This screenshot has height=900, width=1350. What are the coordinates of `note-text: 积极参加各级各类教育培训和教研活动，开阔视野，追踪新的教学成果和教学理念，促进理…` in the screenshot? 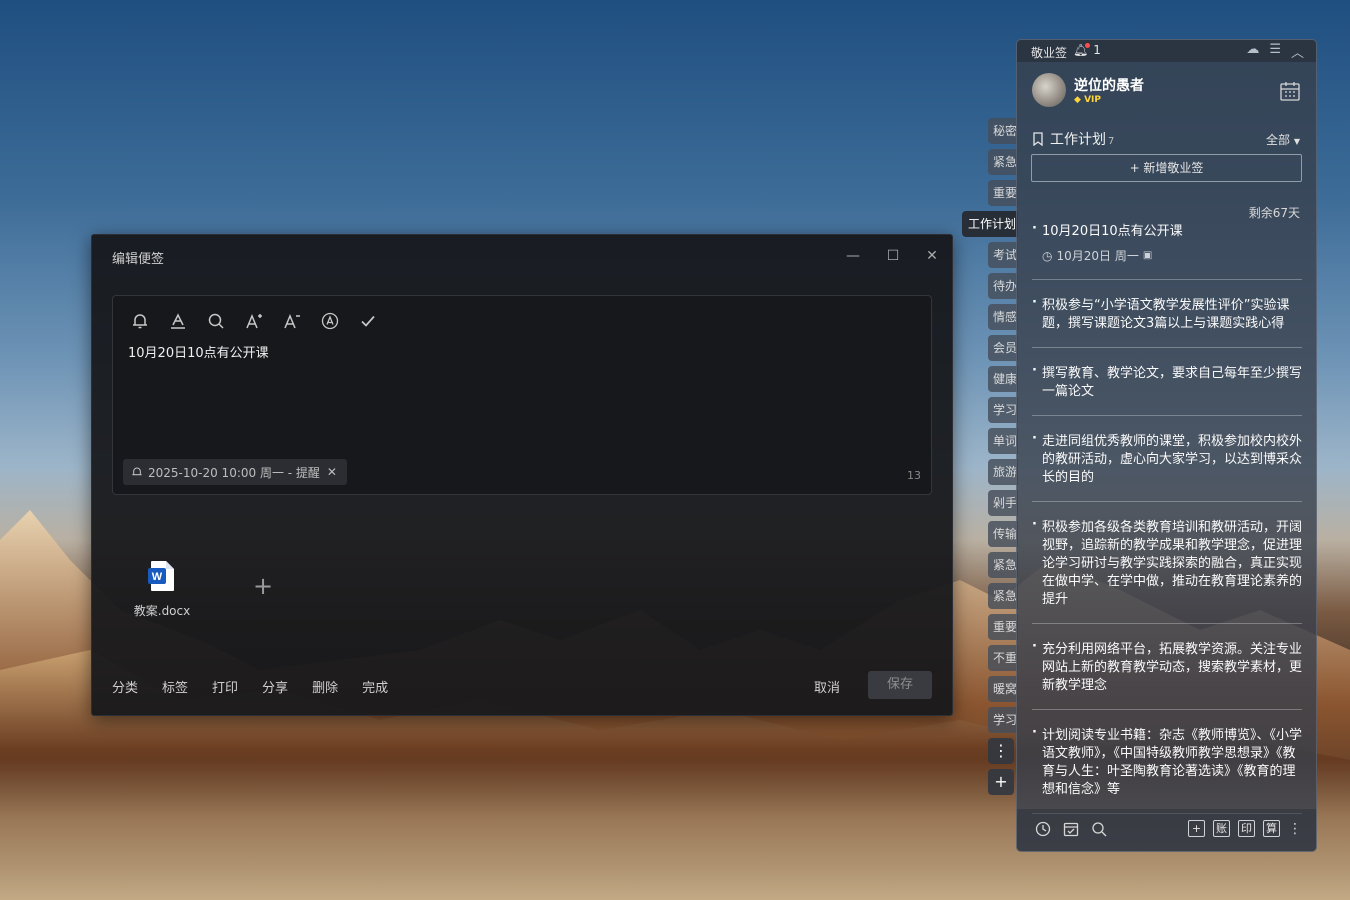 It's located at (1172, 563).